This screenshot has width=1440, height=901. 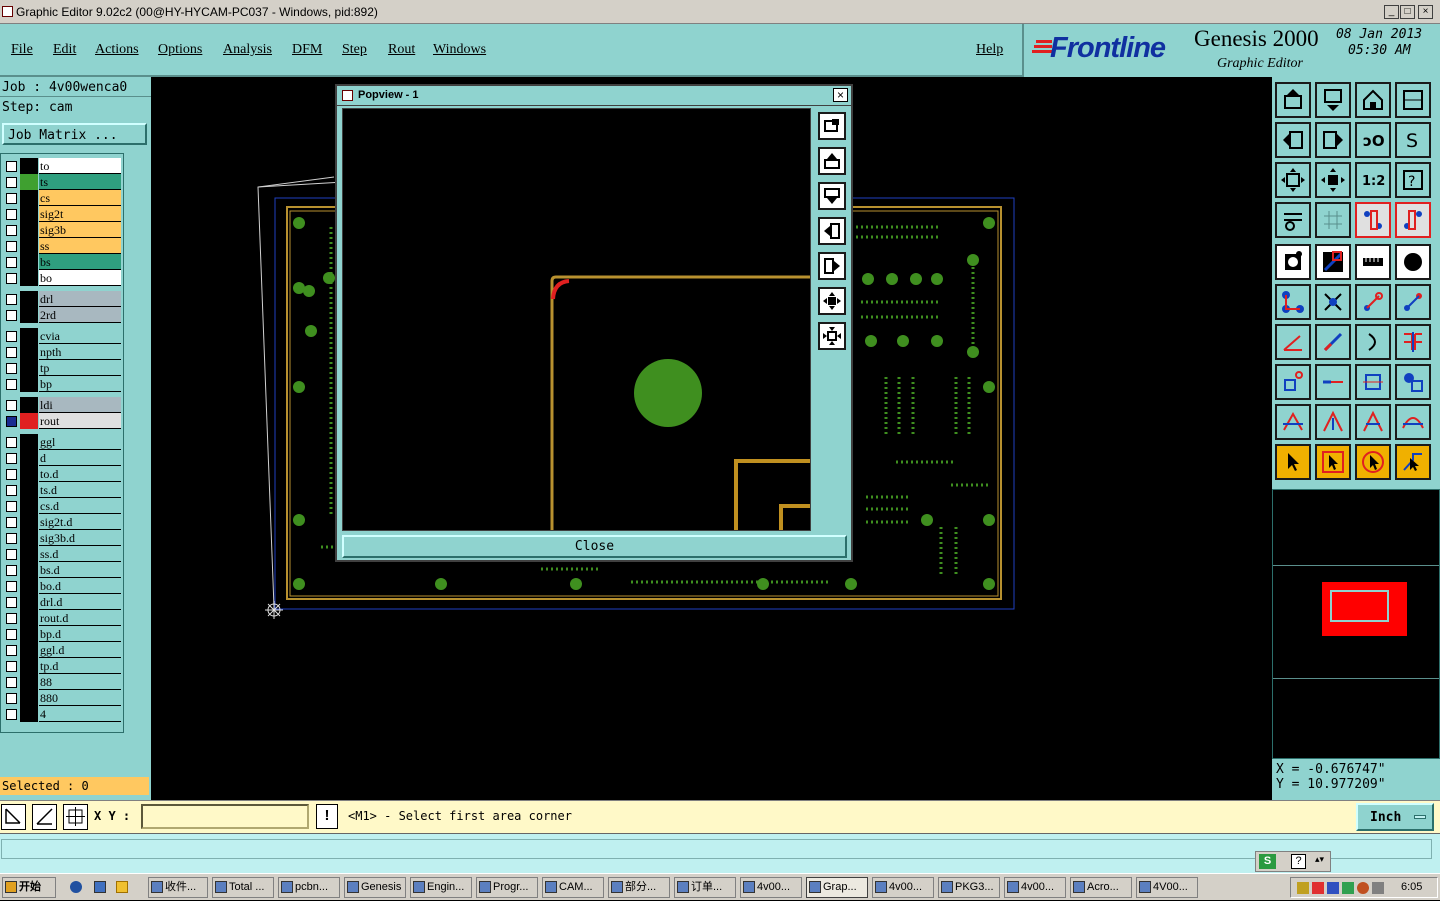 I want to click on layer-name: sig3b.d, so click(x=80, y=538).